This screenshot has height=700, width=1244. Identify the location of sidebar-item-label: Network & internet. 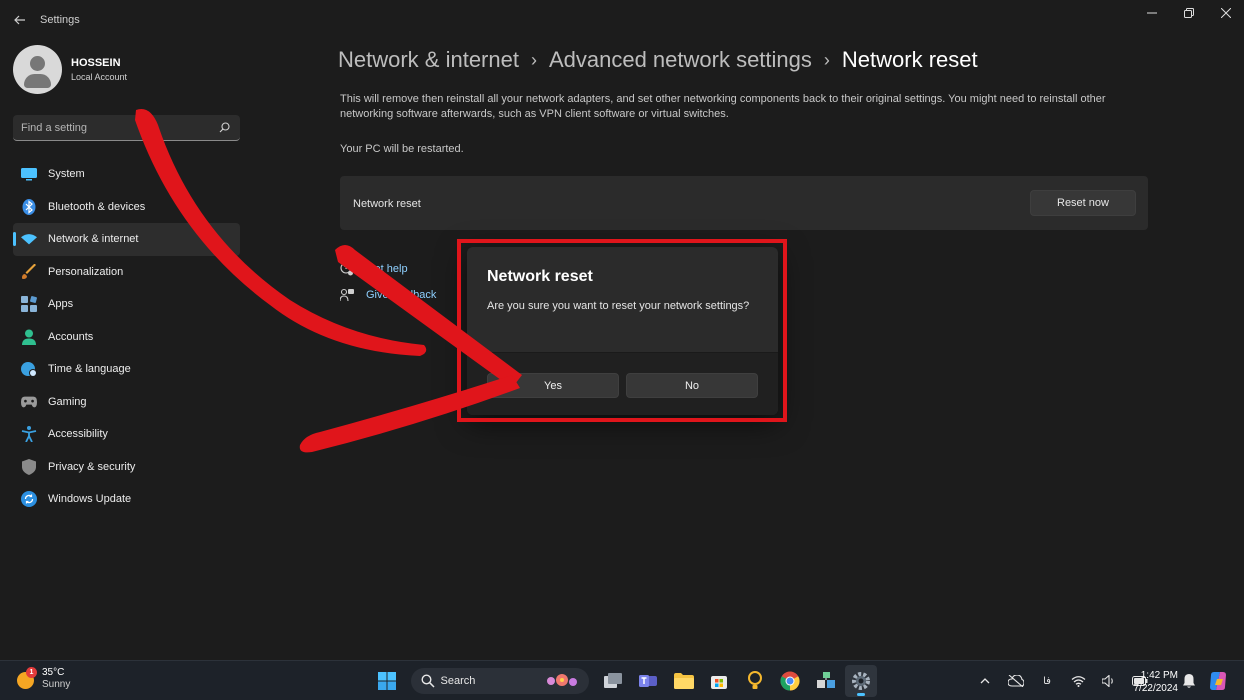
(93, 239).